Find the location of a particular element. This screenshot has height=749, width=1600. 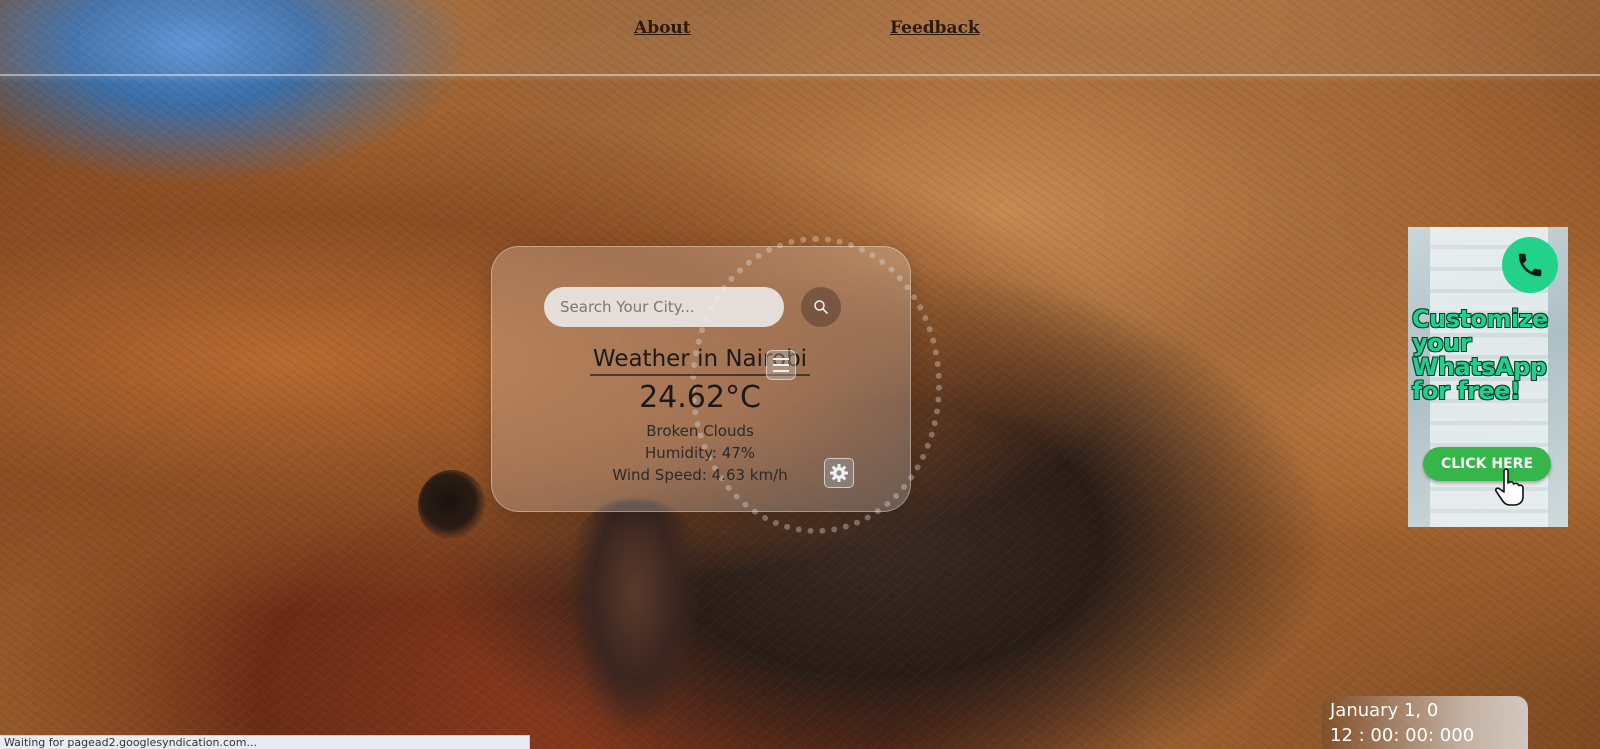

nav-about-link: About is located at coordinates (662, 28).